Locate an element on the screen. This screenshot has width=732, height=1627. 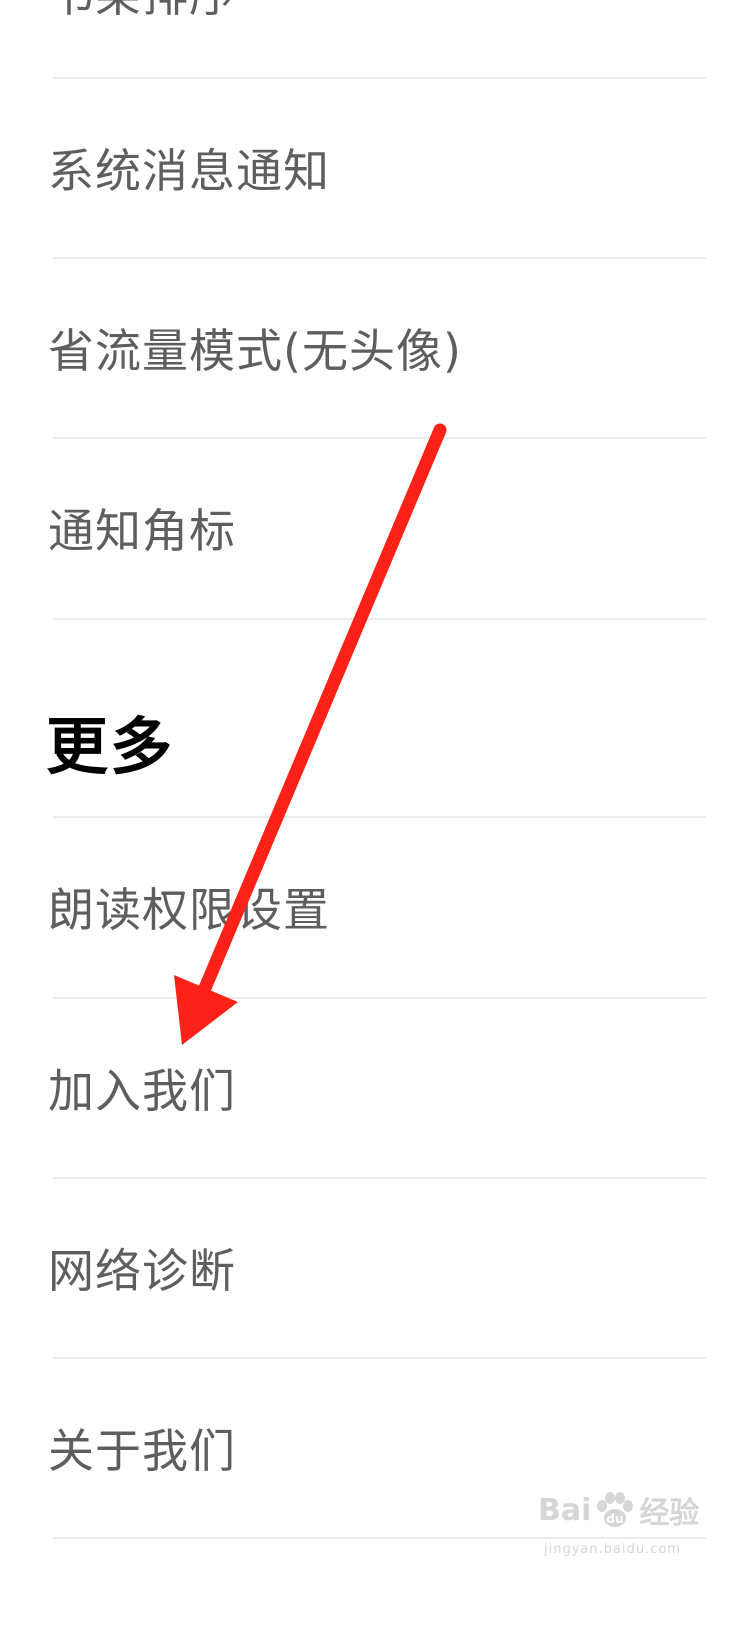
watermark-brand-right: 经验 is located at coordinates (669, 1513).